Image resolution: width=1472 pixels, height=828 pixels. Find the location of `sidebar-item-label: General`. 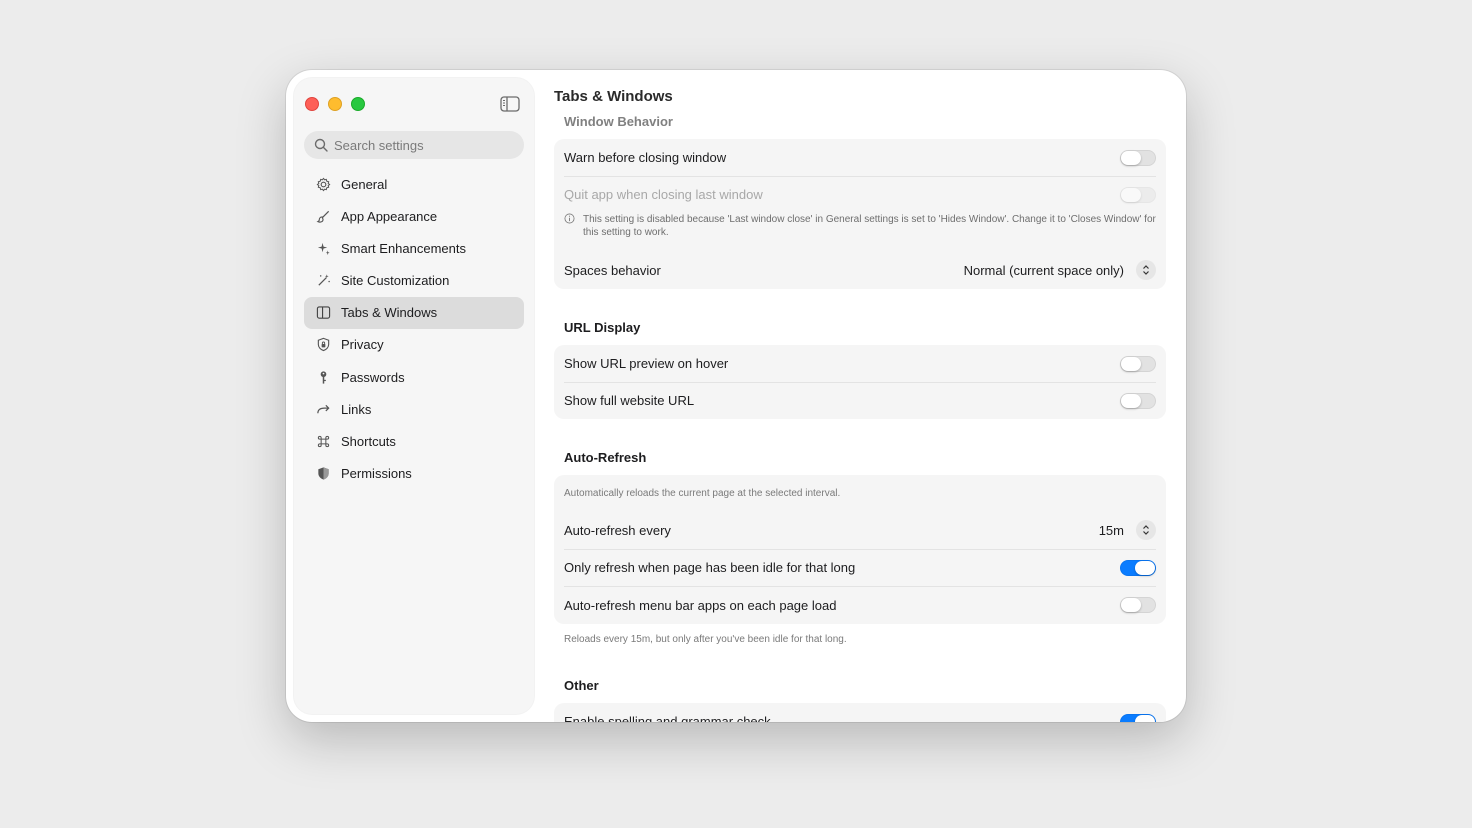

sidebar-item-label: General is located at coordinates (364, 184).